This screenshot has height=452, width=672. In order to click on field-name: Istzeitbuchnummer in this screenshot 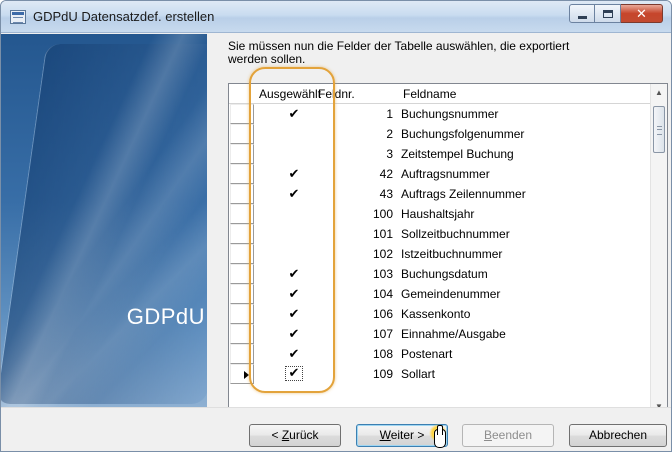, I will do `click(452, 254)`.